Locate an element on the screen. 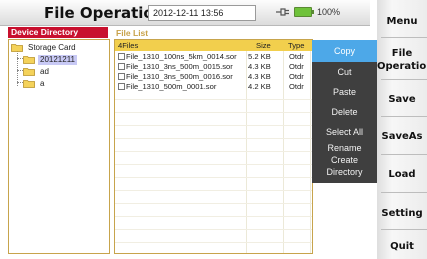 The height and width of the screenshot is (259, 427). quit-button: Quit is located at coordinates (402, 246).